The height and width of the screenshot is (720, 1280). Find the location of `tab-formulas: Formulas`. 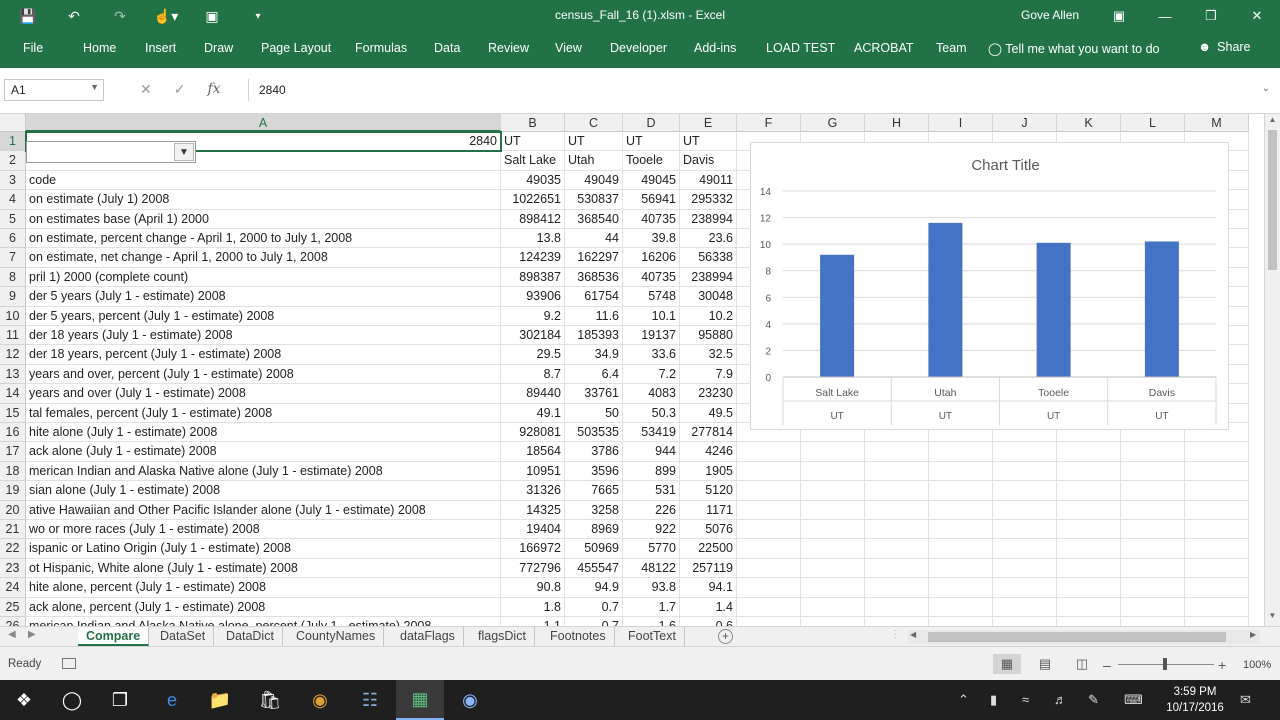

tab-formulas: Formulas is located at coordinates (381, 48).